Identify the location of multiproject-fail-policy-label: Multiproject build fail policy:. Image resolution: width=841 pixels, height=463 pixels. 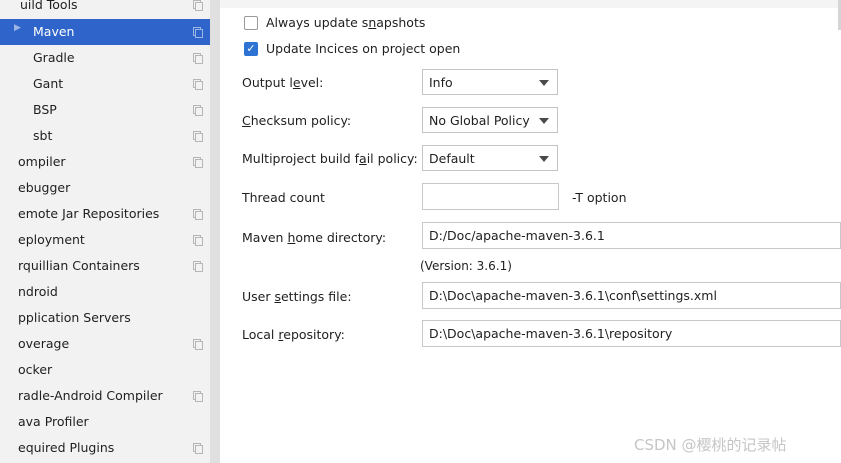
(330, 158).